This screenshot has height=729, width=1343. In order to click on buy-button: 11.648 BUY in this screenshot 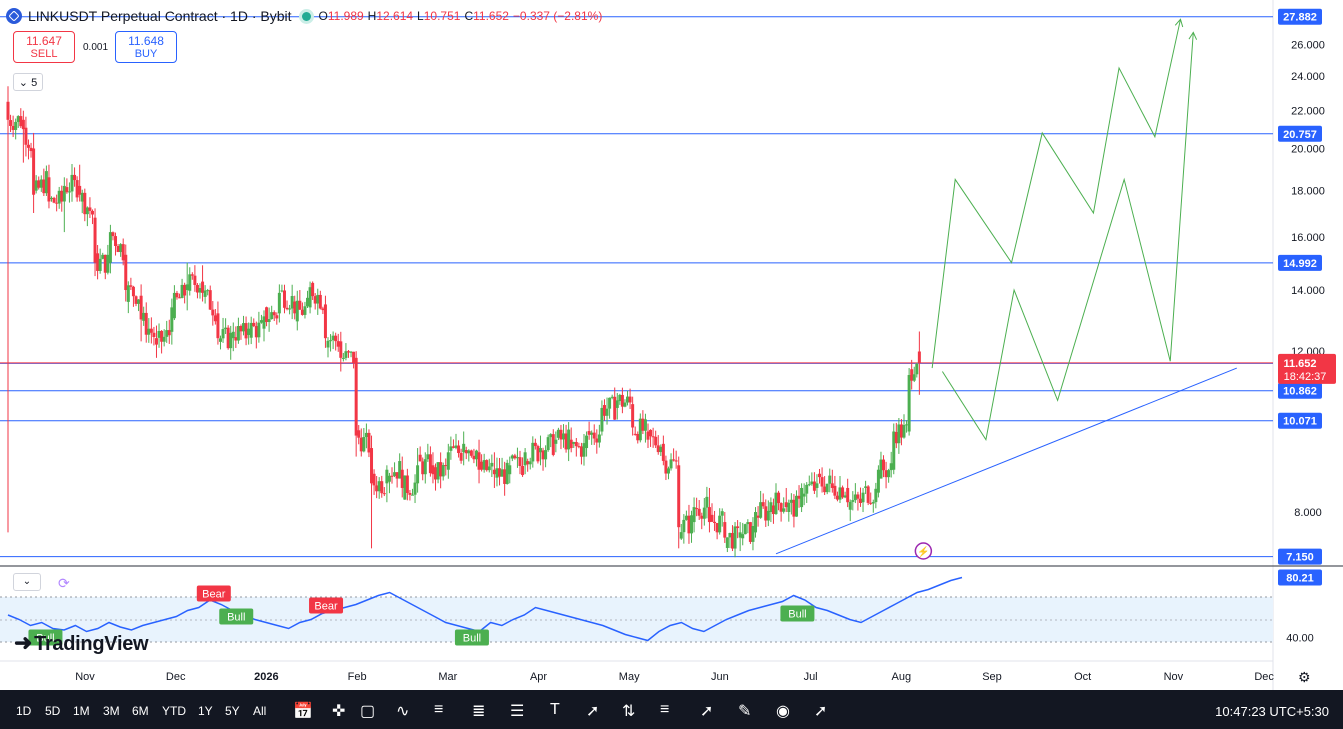, I will do `click(146, 47)`.